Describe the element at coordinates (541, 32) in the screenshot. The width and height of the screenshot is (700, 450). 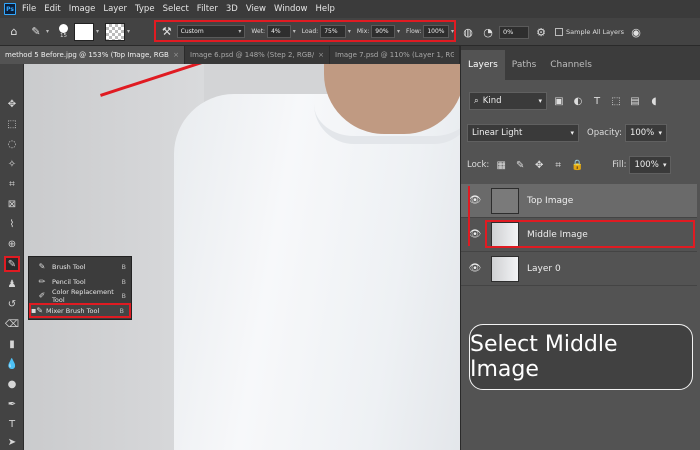
I see `gear-icon: ⚙` at that location.